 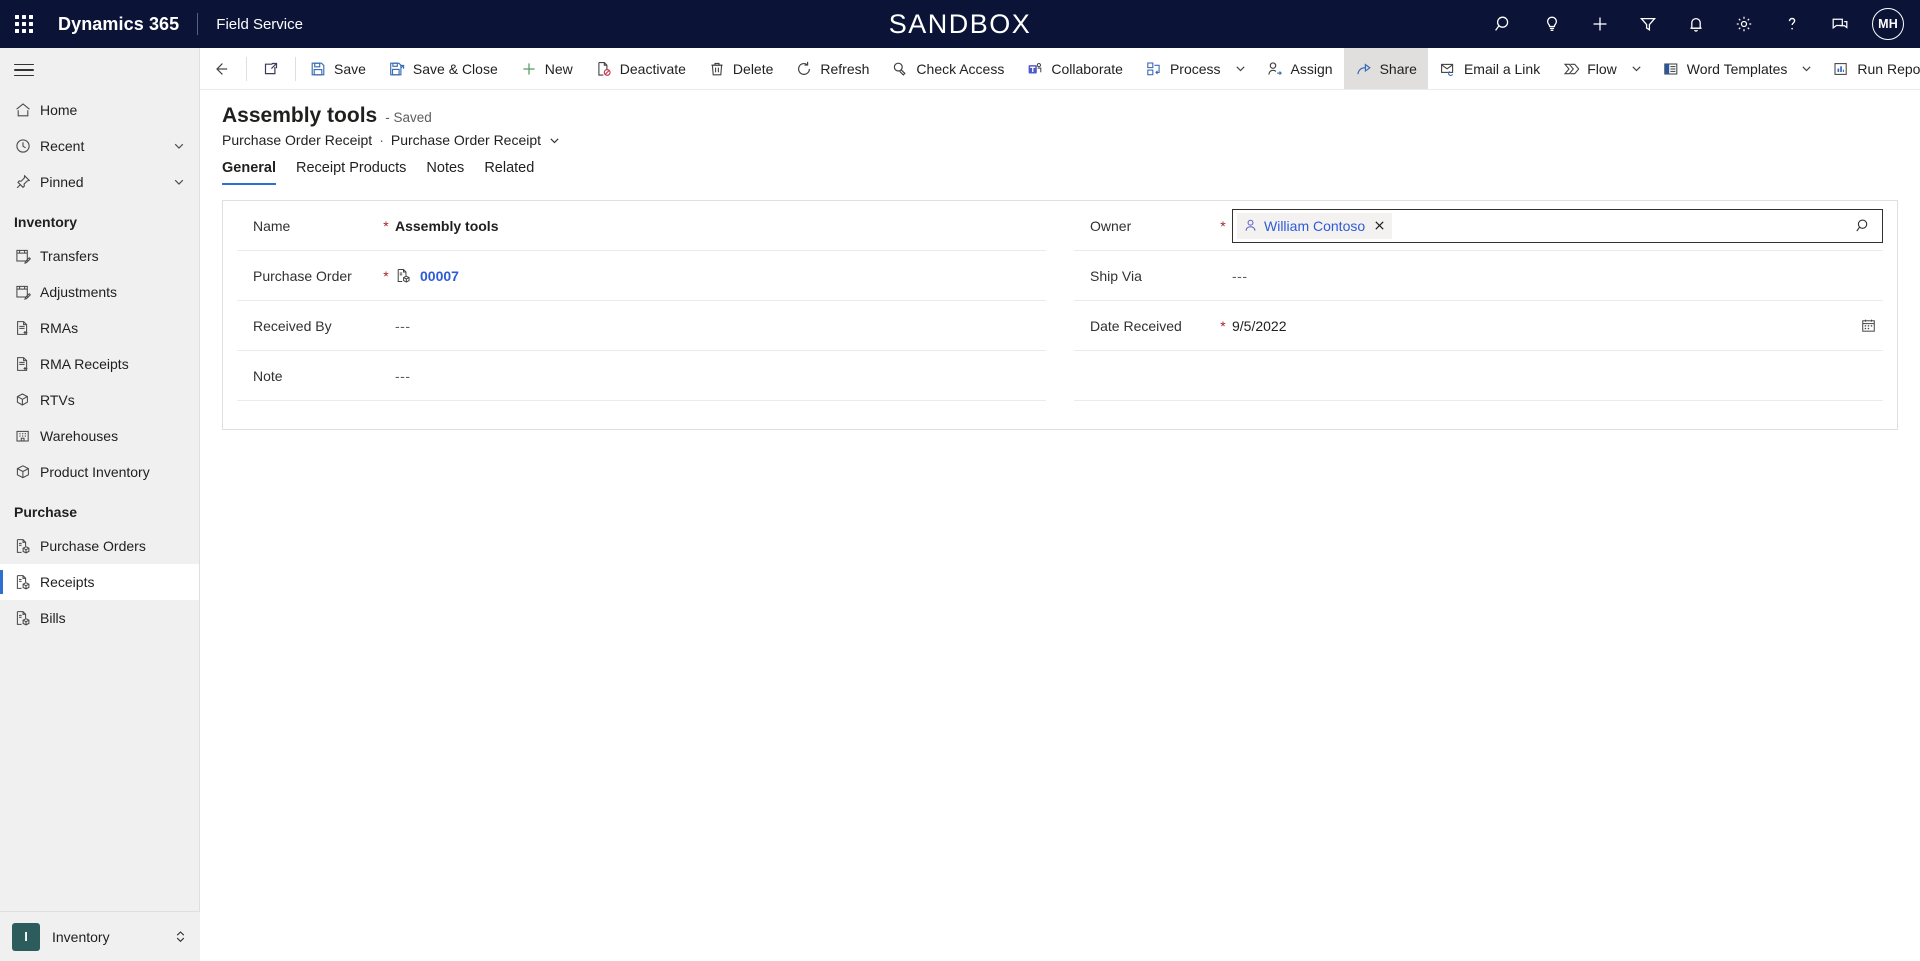 I want to click on sidebar-item-warehouses: Warehouses, so click(x=99, y=436).